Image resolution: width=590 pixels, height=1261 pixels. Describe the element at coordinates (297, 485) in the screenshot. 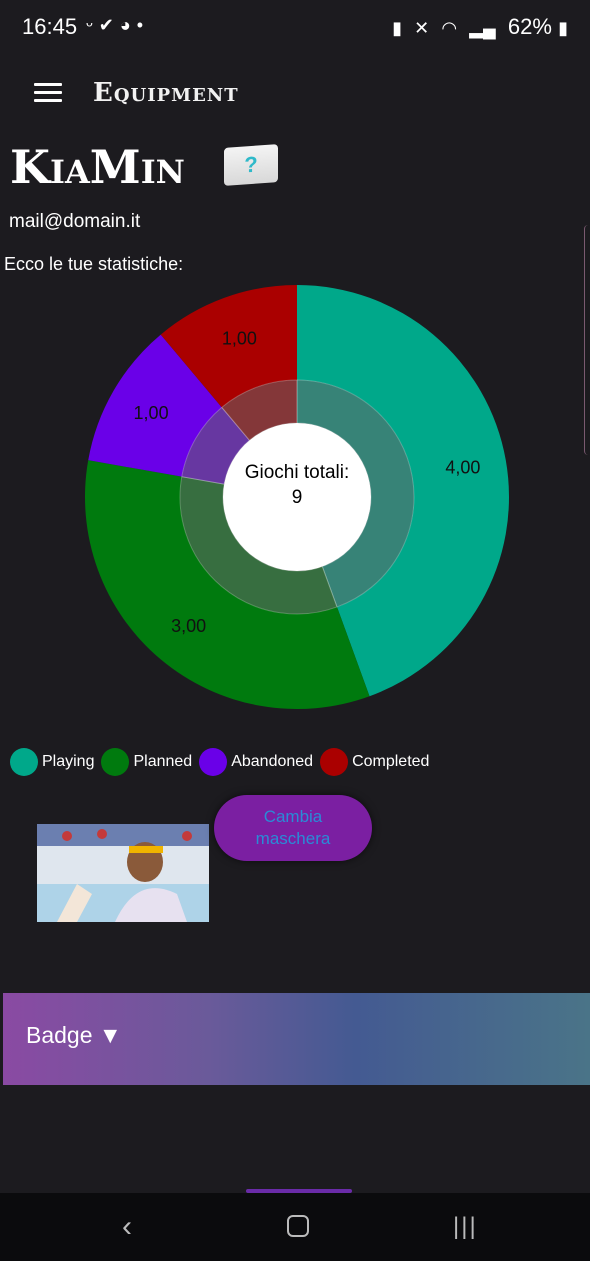

I see `chart-center-label: Giochi totali: 9` at that location.